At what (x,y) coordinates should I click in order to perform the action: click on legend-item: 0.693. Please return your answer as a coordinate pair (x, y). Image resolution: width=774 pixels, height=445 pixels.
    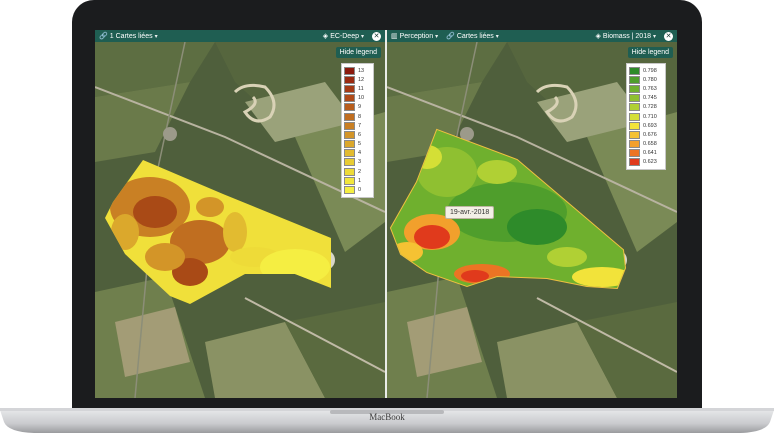
    Looking at the image, I should click on (646, 125).